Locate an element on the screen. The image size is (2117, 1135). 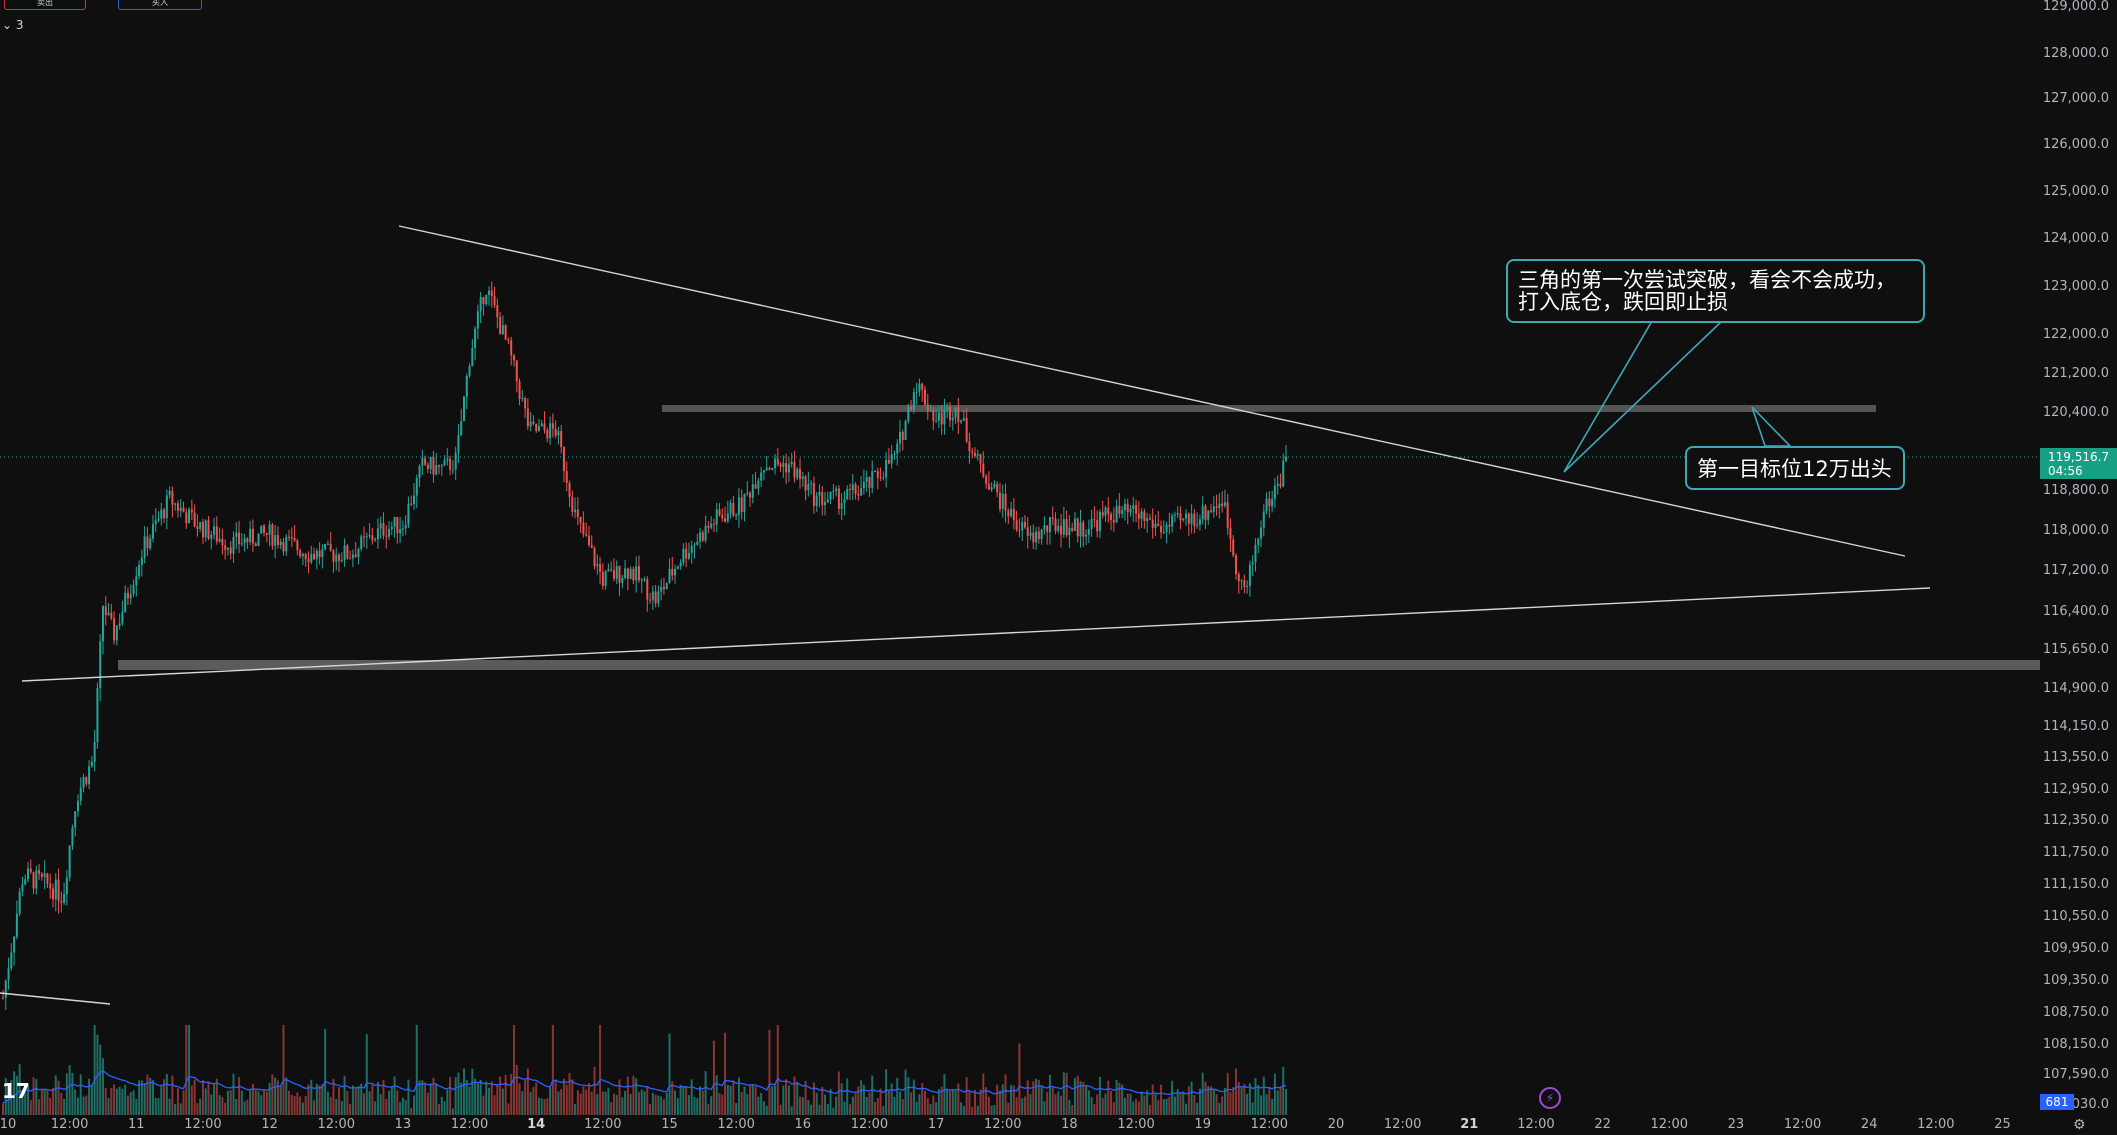
price-tick-label: 113,550.0 is located at coordinates (2076, 757).